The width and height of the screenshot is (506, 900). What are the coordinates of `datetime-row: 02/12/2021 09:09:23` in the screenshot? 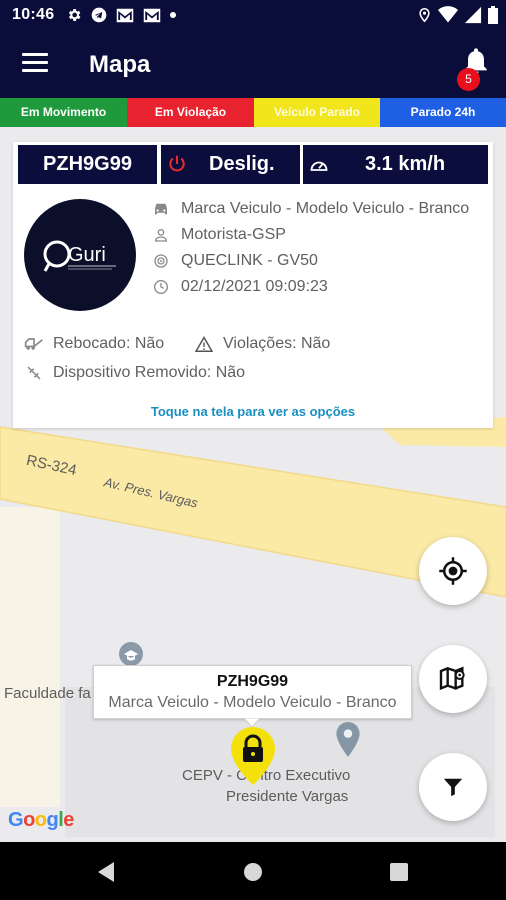 It's located at (239, 287).